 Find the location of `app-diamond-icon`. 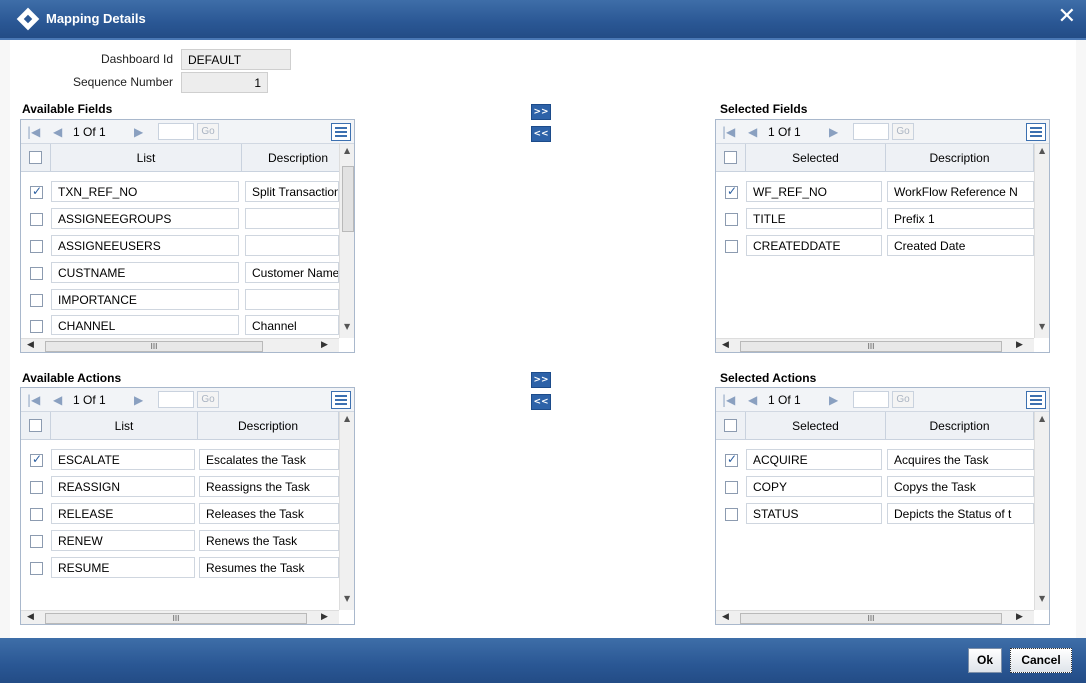

app-diamond-icon is located at coordinates (28, 19).